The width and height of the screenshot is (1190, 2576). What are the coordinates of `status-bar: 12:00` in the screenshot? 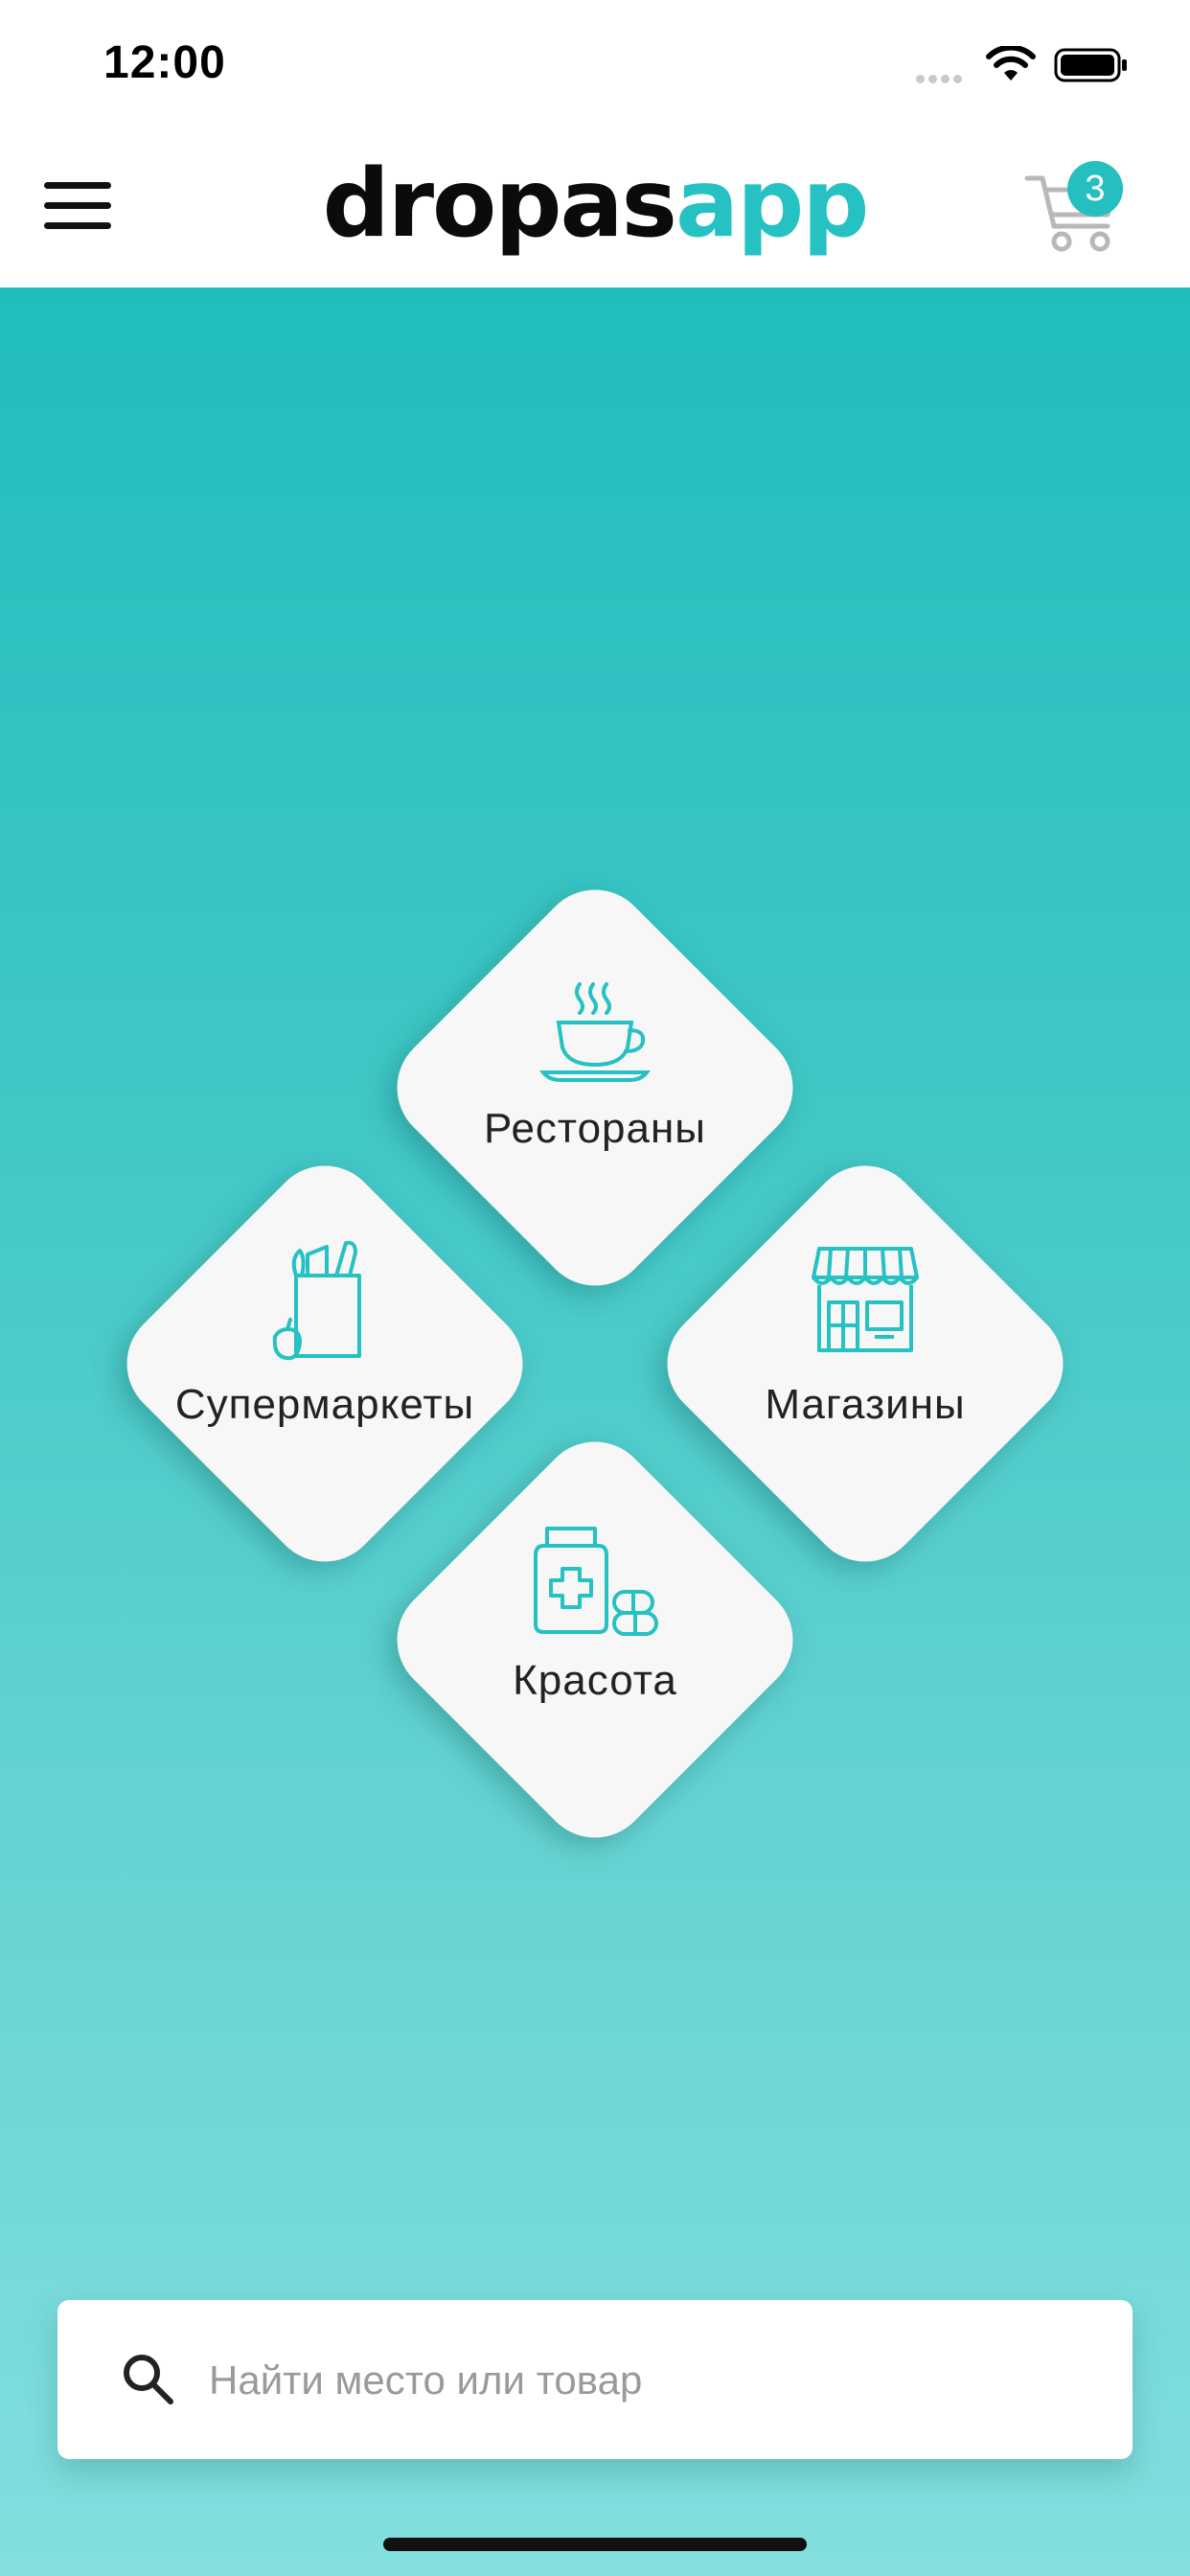 It's located at (595, 64).